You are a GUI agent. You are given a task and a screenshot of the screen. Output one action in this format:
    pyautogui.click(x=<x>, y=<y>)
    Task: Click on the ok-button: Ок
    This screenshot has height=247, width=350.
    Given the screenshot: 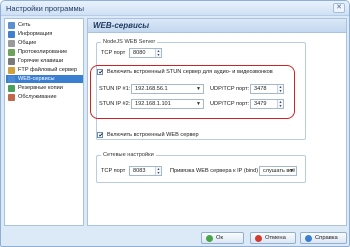 What is the action you would take?
    pyautogui.click(x=222, y=238)
    